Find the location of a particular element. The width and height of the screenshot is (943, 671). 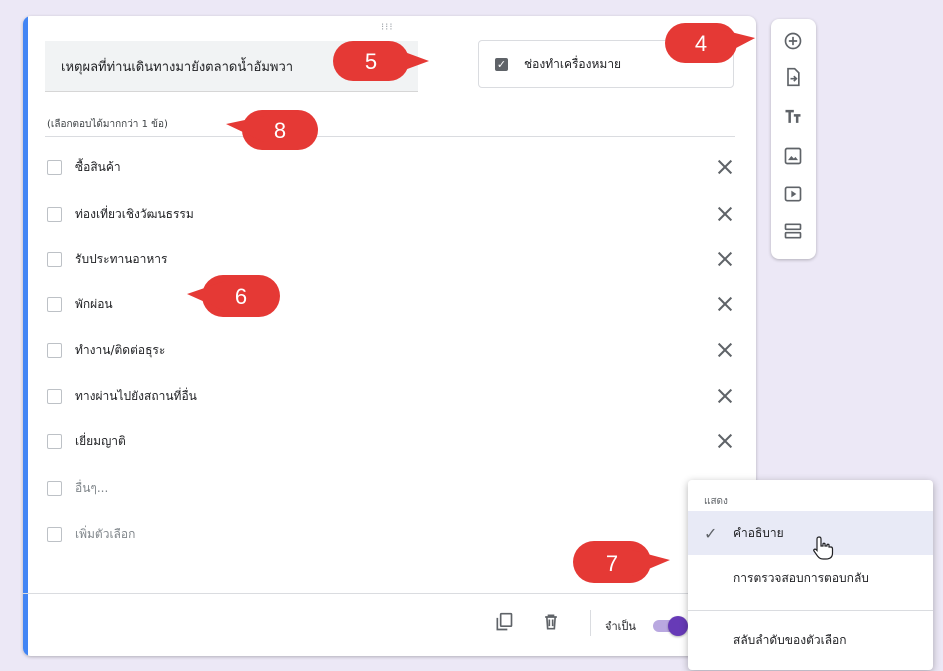

option-label: เยี่ยมญาติ is located at coordinates (394, 441).